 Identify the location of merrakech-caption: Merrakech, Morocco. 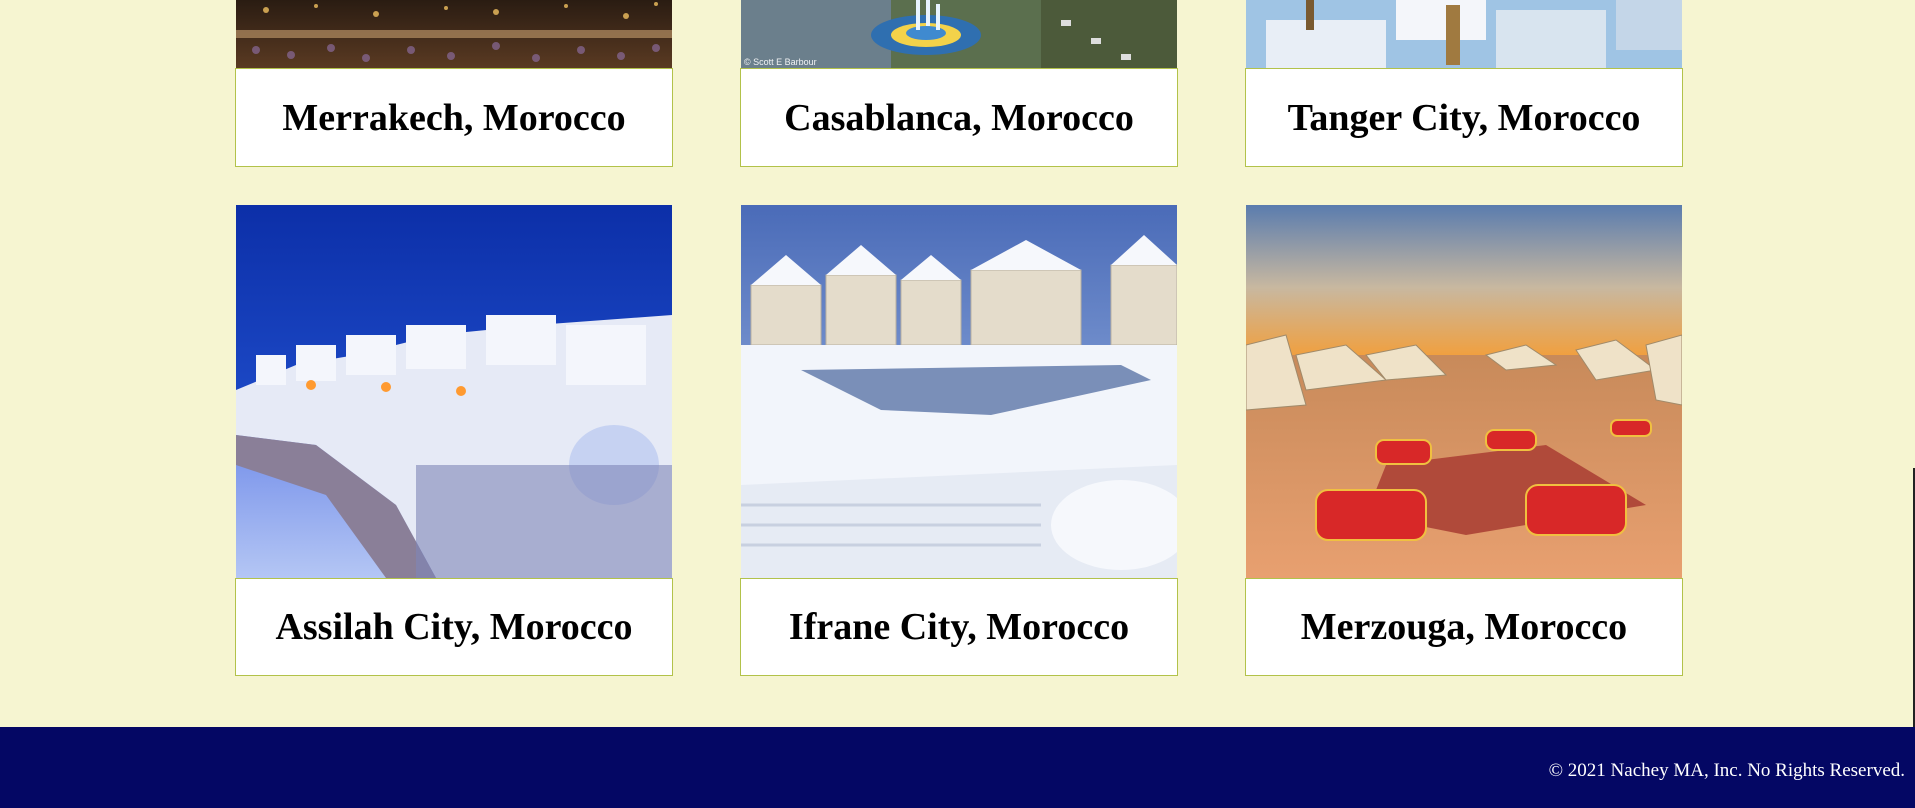
(454, 117).